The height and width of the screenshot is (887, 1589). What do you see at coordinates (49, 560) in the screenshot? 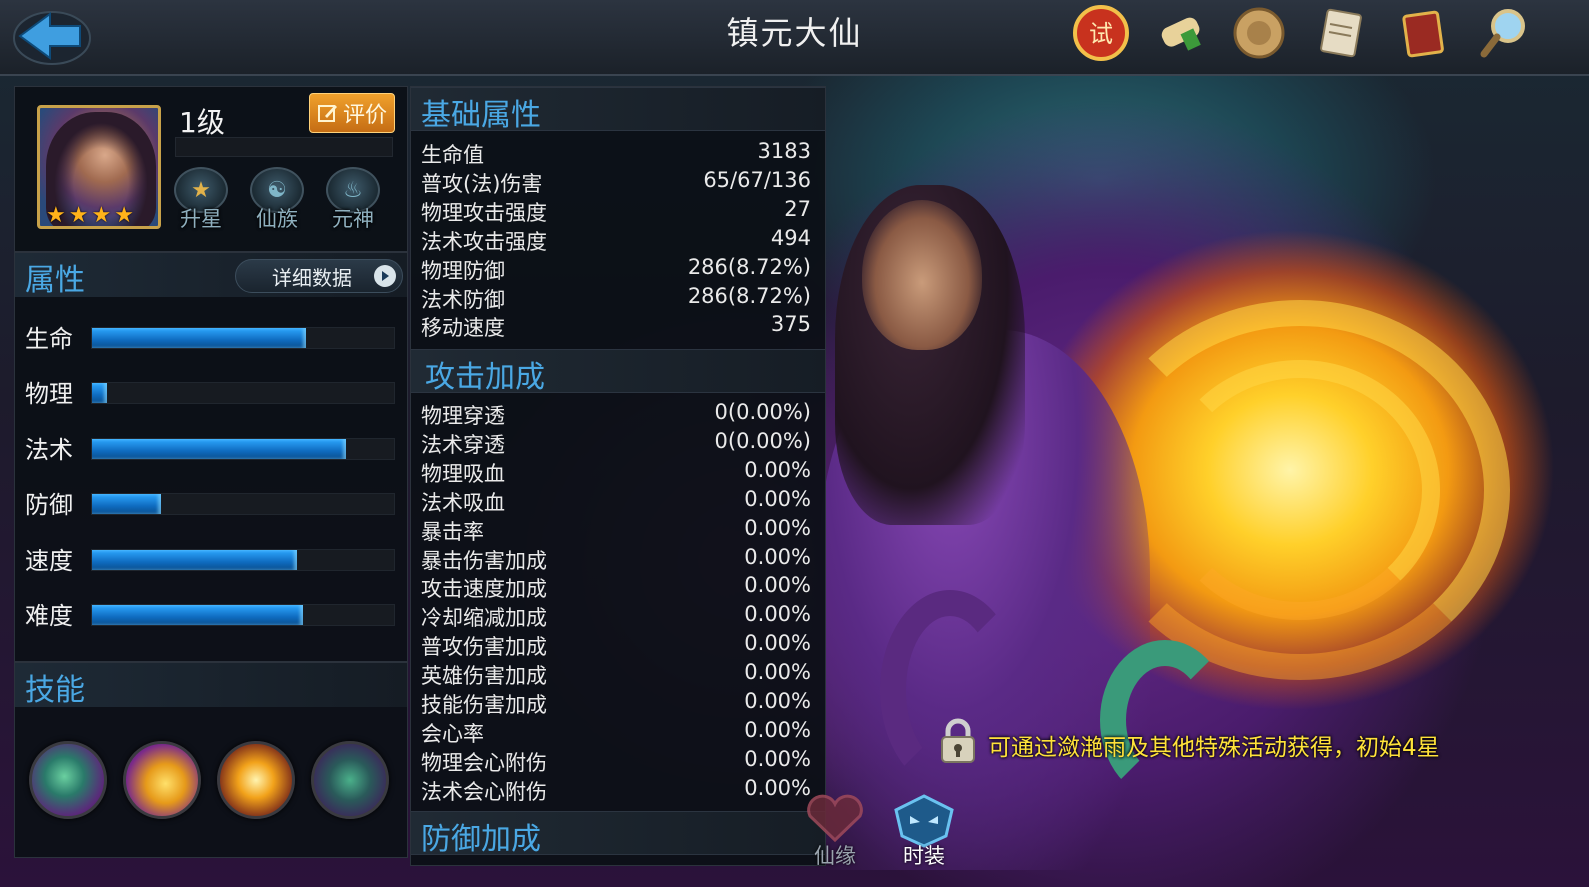
I see `attribute-bar-label: 速度` at bounding box center [49, 560].